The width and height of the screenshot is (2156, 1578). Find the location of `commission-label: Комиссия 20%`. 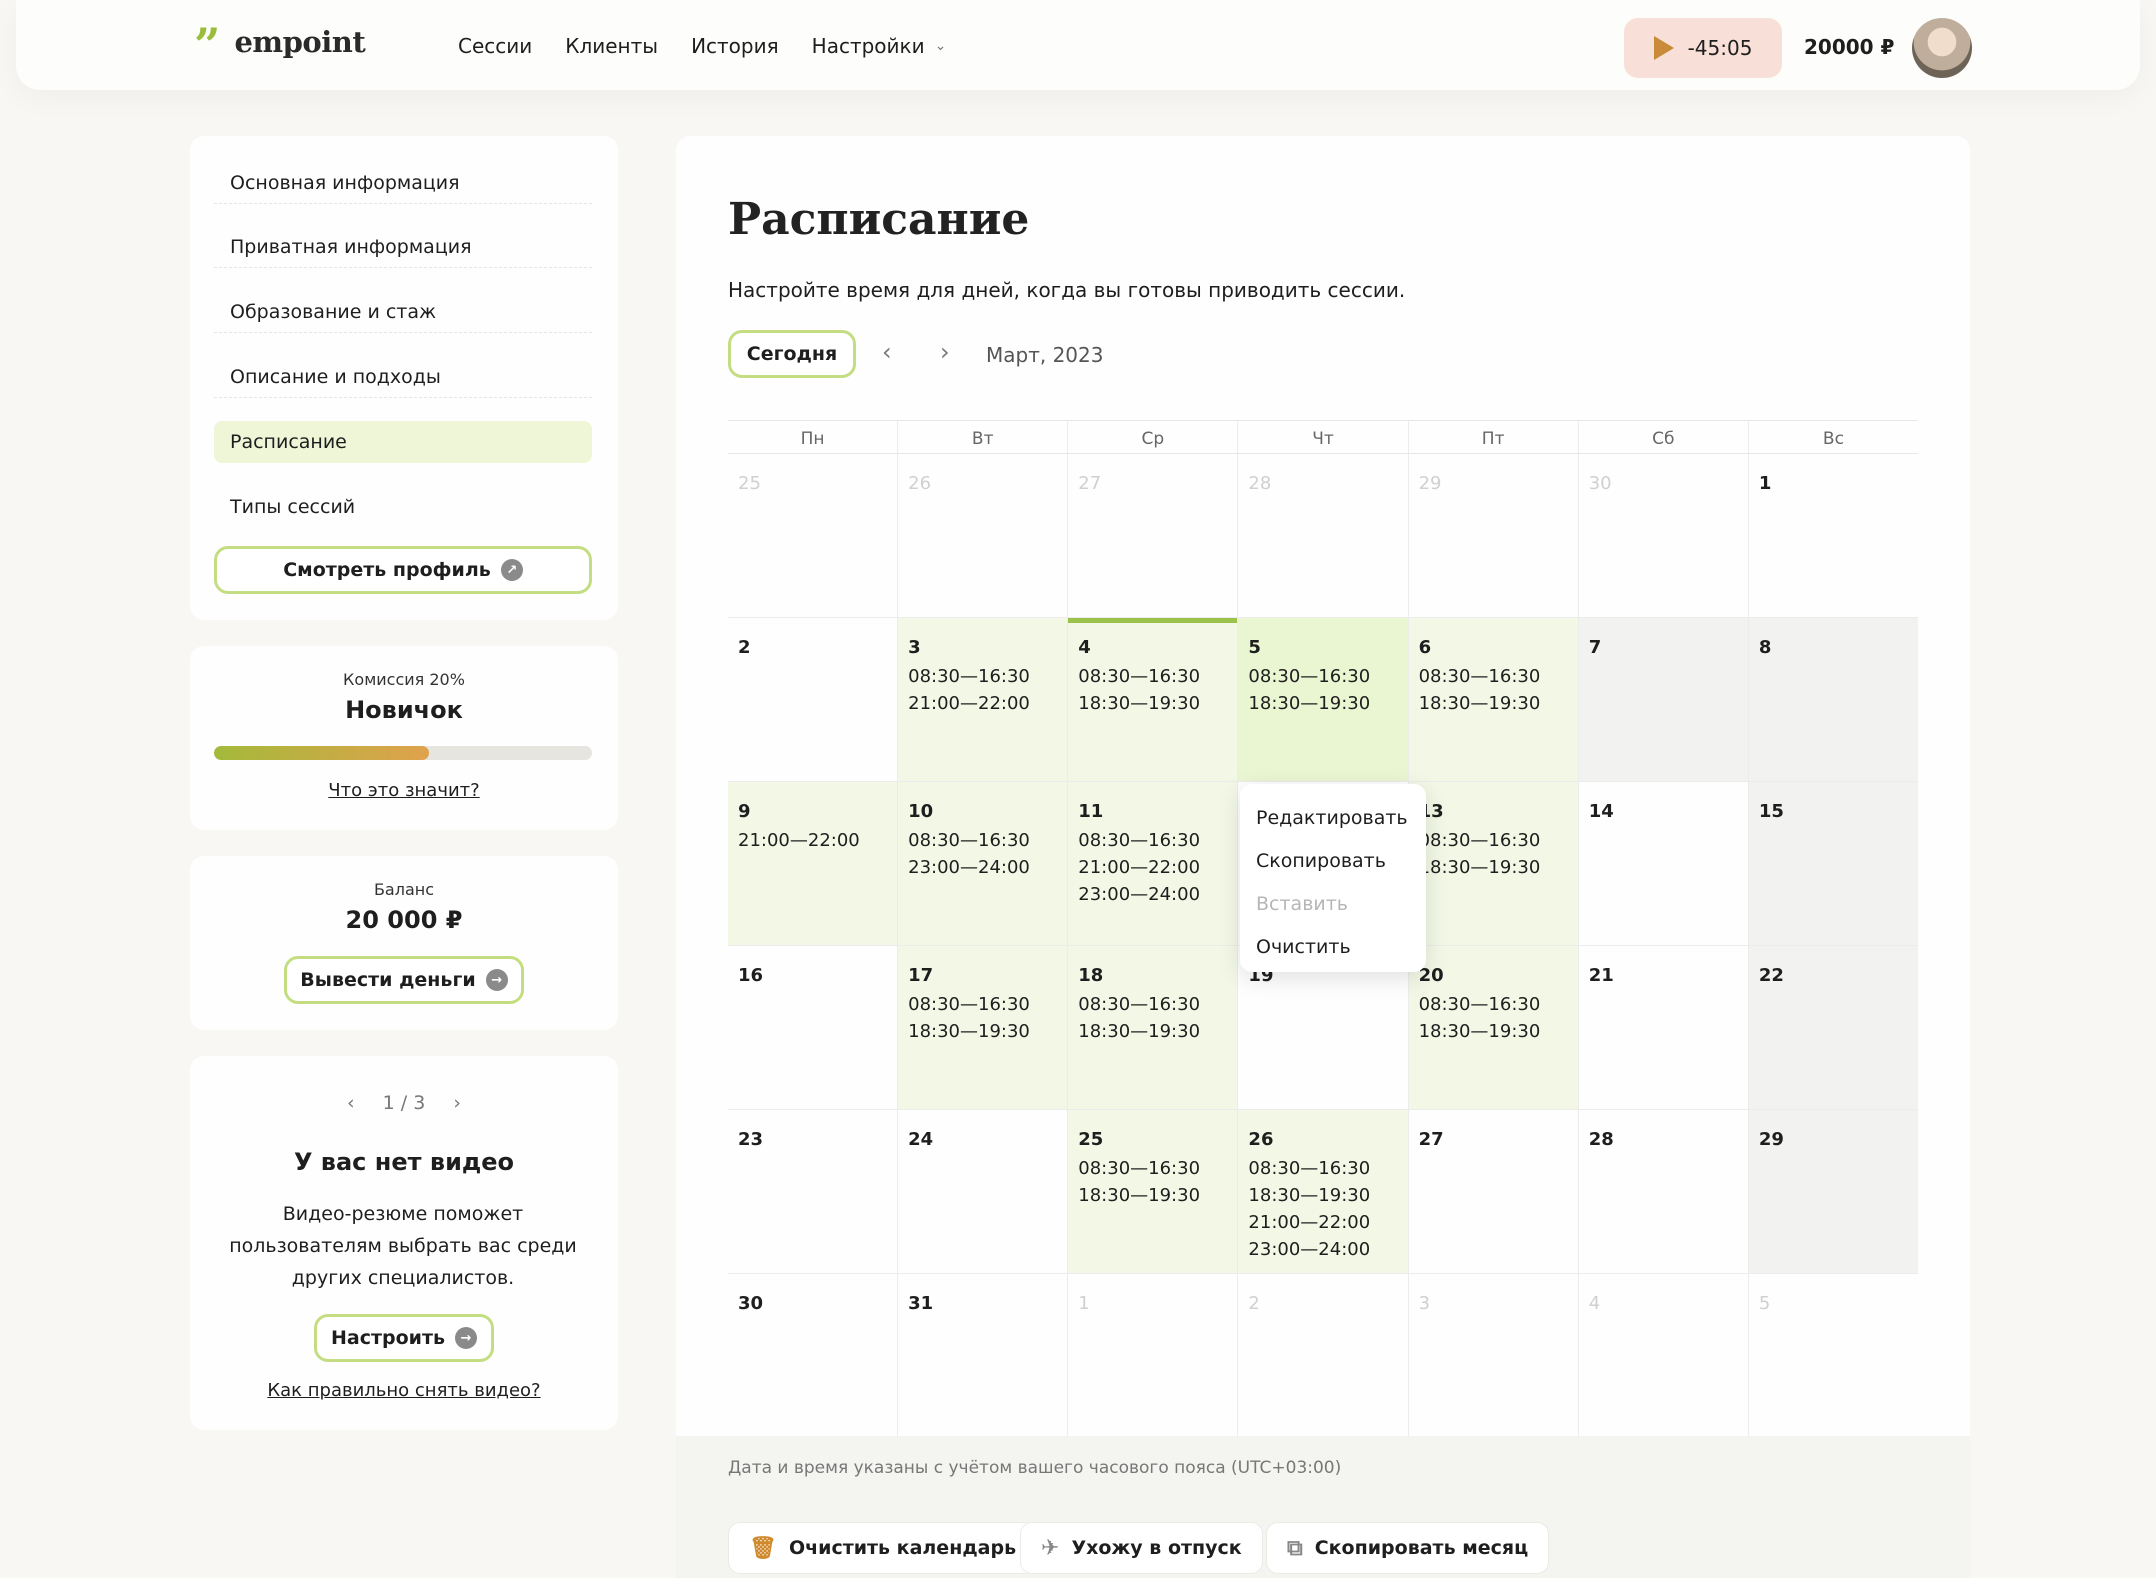

commission-label: Комиссия 20% is located at coordinates (404, 679).